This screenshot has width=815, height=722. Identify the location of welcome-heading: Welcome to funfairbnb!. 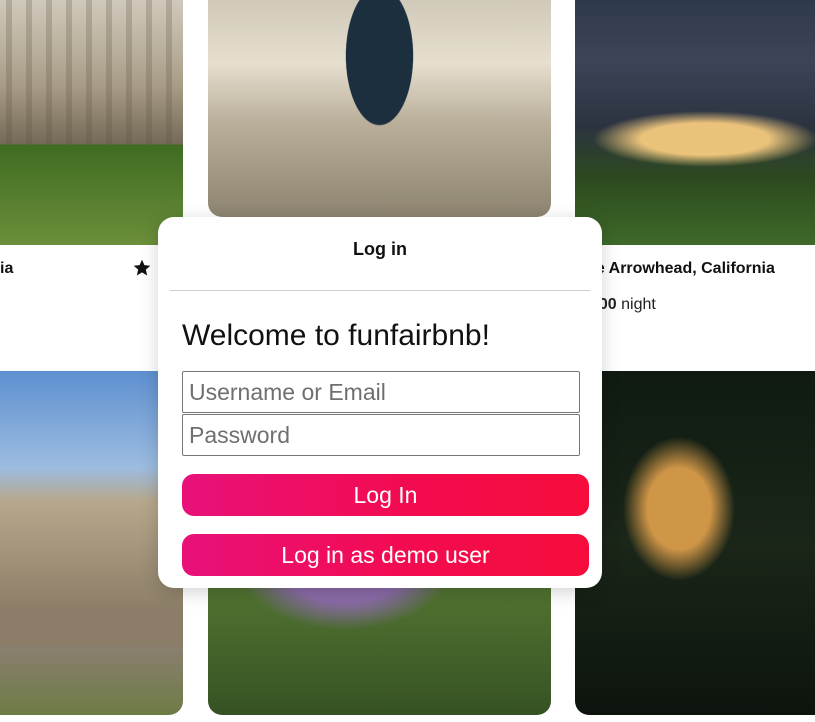
(336, 335).